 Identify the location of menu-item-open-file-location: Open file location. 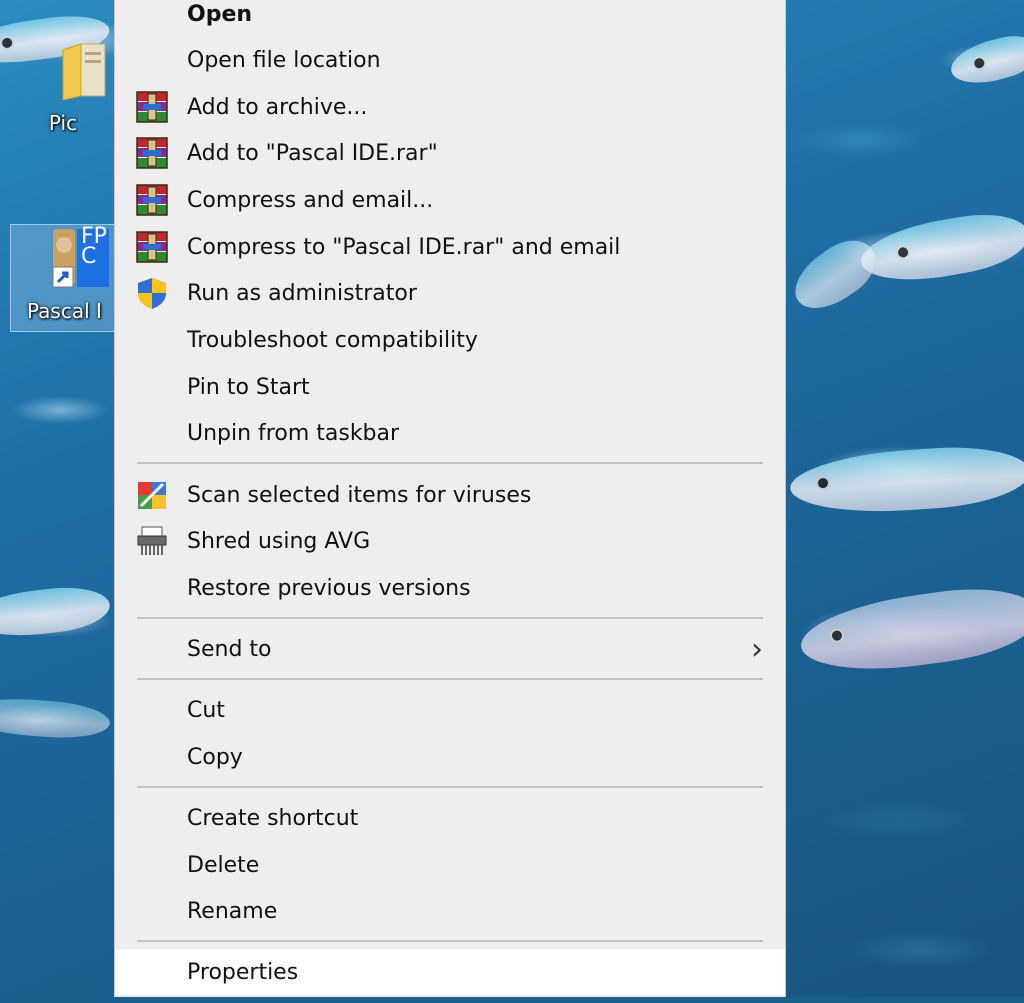
(450, 60).